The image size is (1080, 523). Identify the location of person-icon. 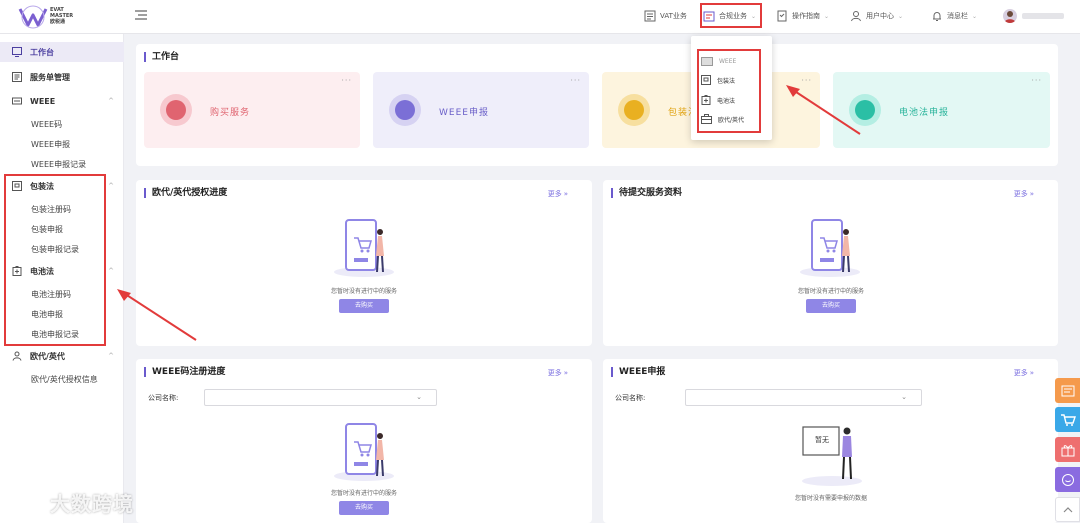
(17, 356).